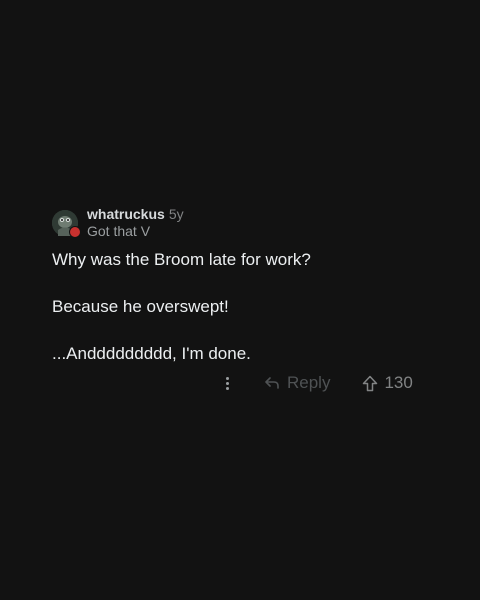 Image resolution: width=480 pixels, height=600 pixels. What do you see at coordinates (151, 353) in the screenshot?
I see `comment-paragraph: ...Anddddddddd, I'm done.` at bounding box center [151, 353].